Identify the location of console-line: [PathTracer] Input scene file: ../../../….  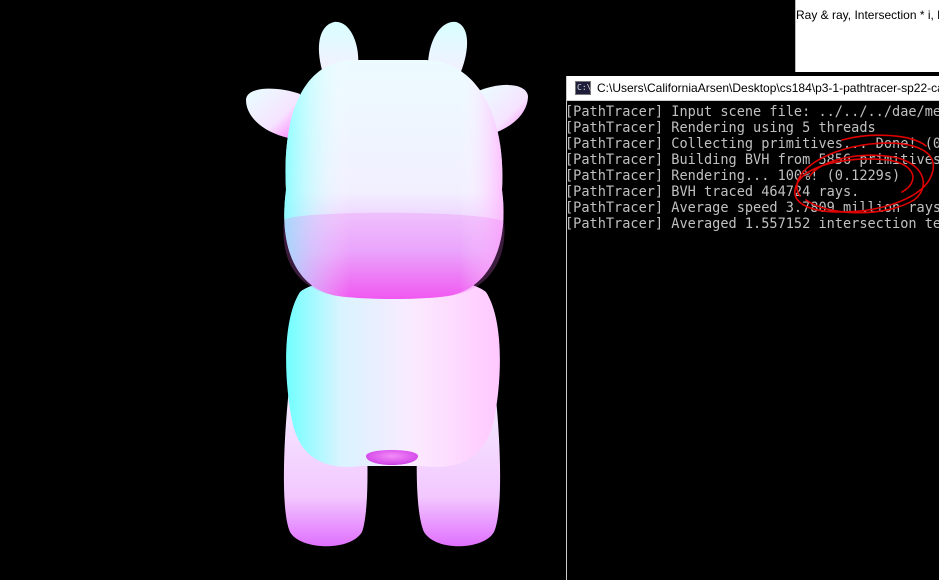
(752, 112).